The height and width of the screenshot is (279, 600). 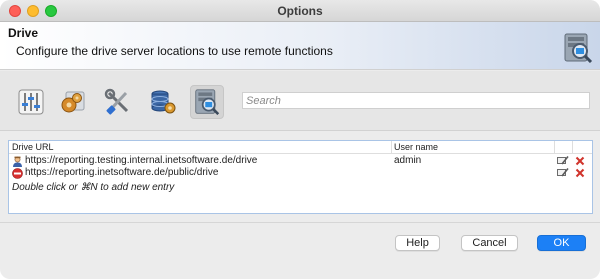 I want to click on add-entry-hint: Double click or ⌘N to add new entry, so click(x=93, y=187).